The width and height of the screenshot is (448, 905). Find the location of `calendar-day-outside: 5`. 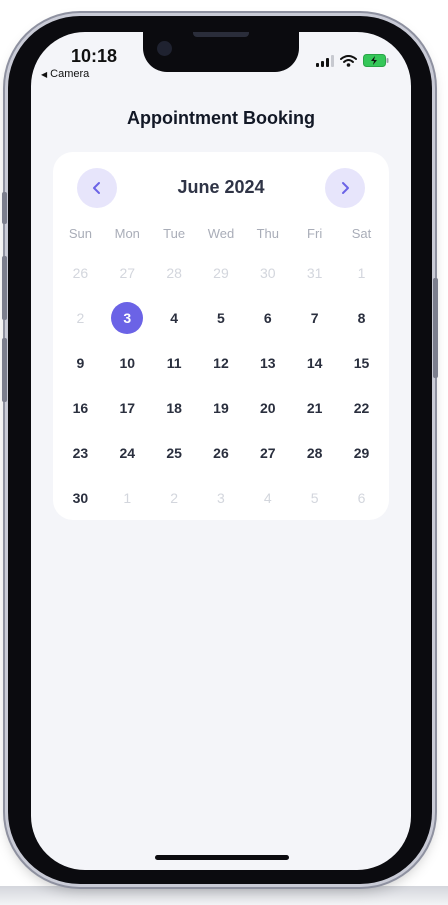

calendar-day-outside: 5 is located at coordinates (314, 497).